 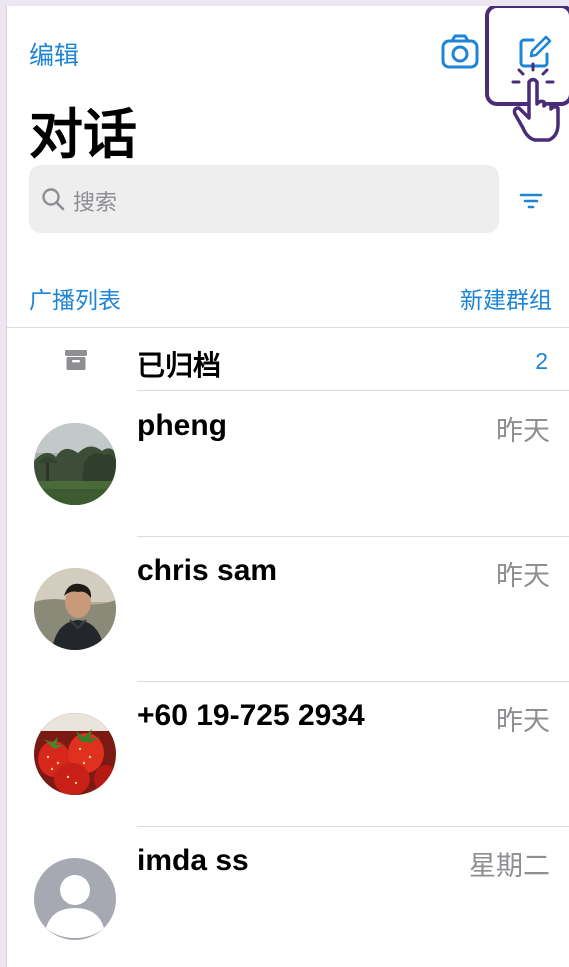 What do you see at coordinates (288, 359) in the screenshot?
I see `archived-row: 已归档 2` at bounding box center [288, 359].